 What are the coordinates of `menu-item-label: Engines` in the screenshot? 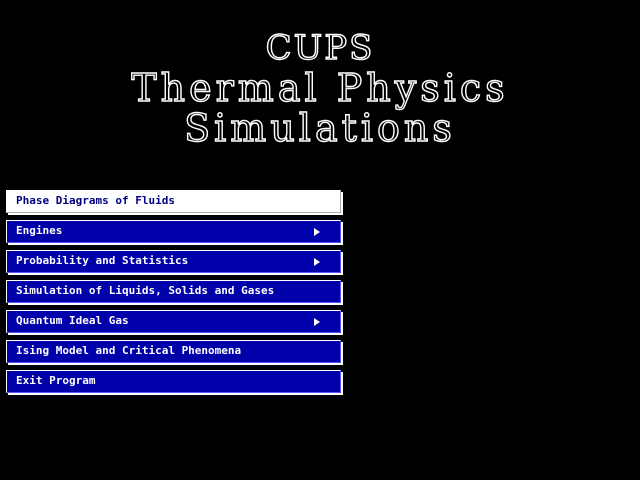 It's located at (39, 230).